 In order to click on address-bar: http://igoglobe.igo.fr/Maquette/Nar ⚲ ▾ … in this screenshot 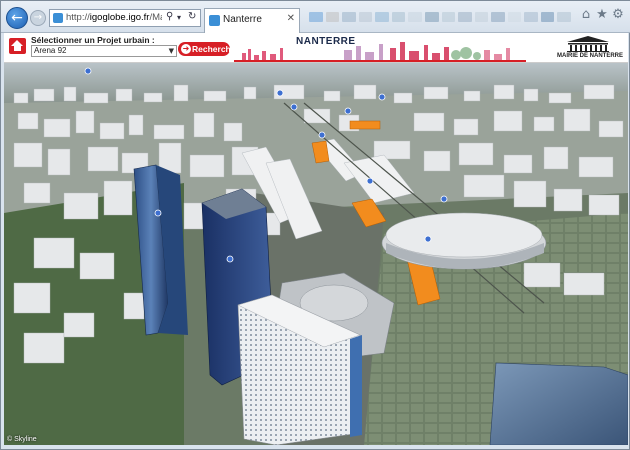, I will do `click(125, 18)`.